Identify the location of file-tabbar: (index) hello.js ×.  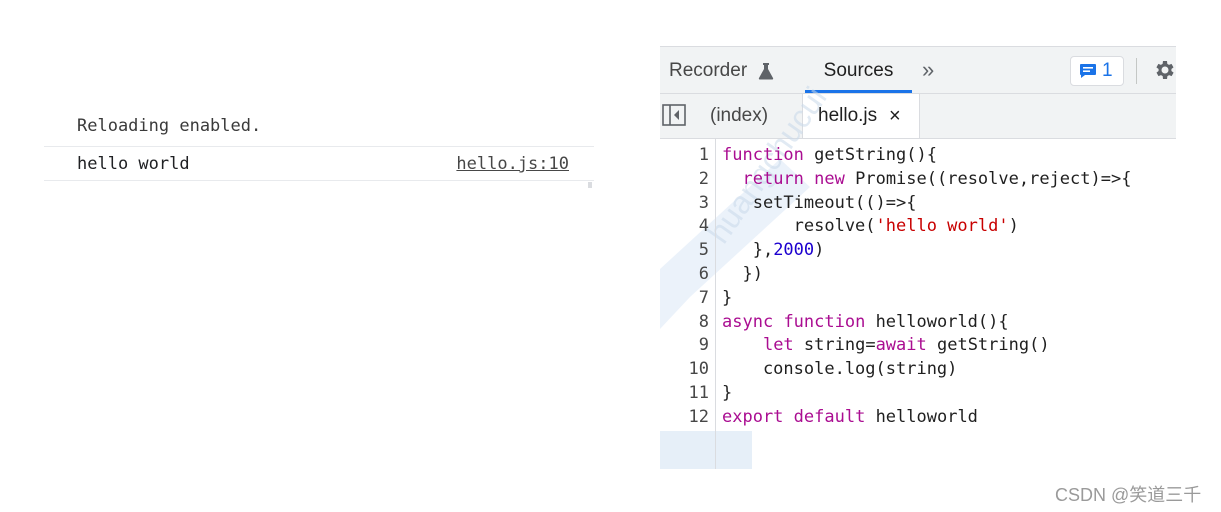
(918, 116).